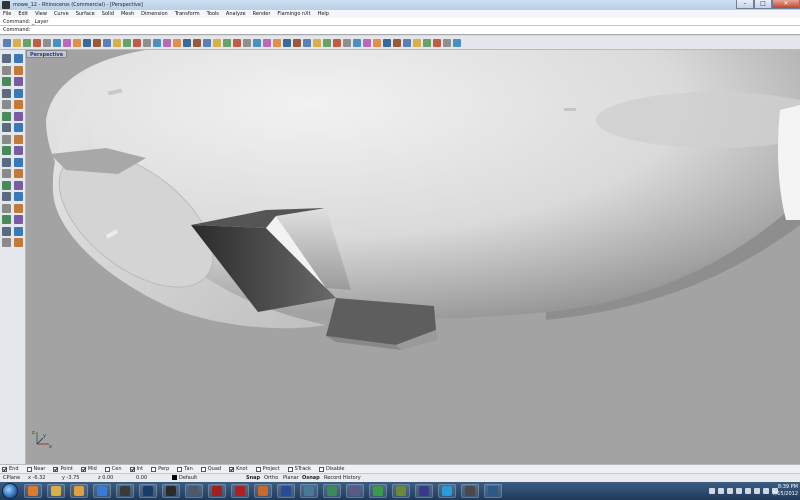  What do you see at coordinates (56, 491) in the screenshot?
I see `explorer-task-icon` at bounding box center [56, 491].